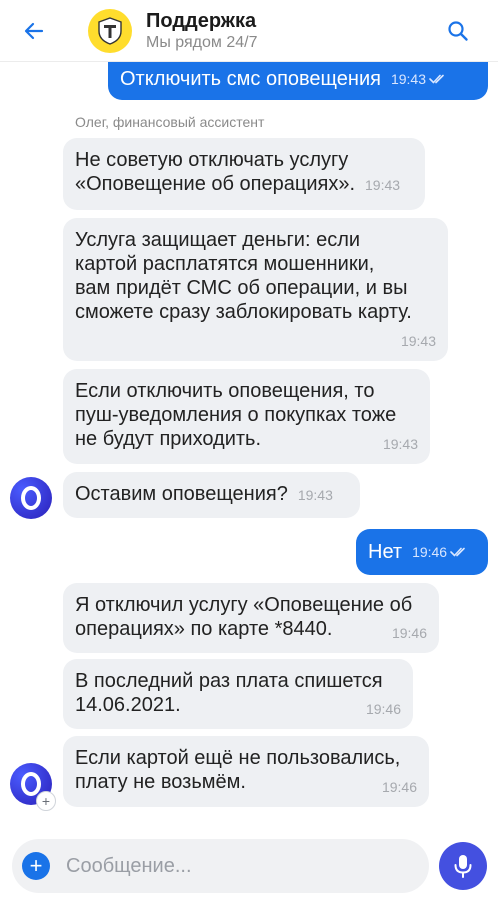 The image size is (498, 917). I want to click on chat-header: Поддержка Мы рядом 24/7, so click(249, 31).